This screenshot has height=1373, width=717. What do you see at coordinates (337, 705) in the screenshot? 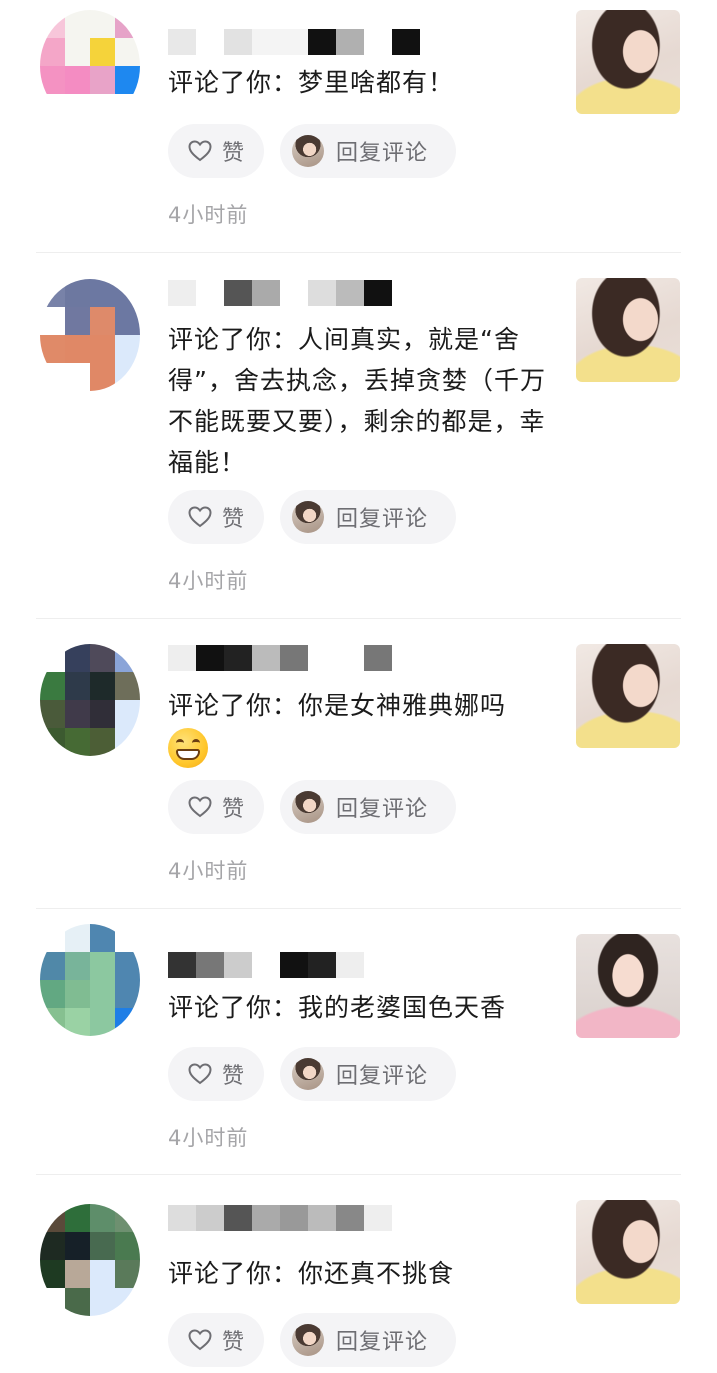
I see `comment-body: 评论了你：你是女神雅典娜吗` at bounding box center [337, 705].